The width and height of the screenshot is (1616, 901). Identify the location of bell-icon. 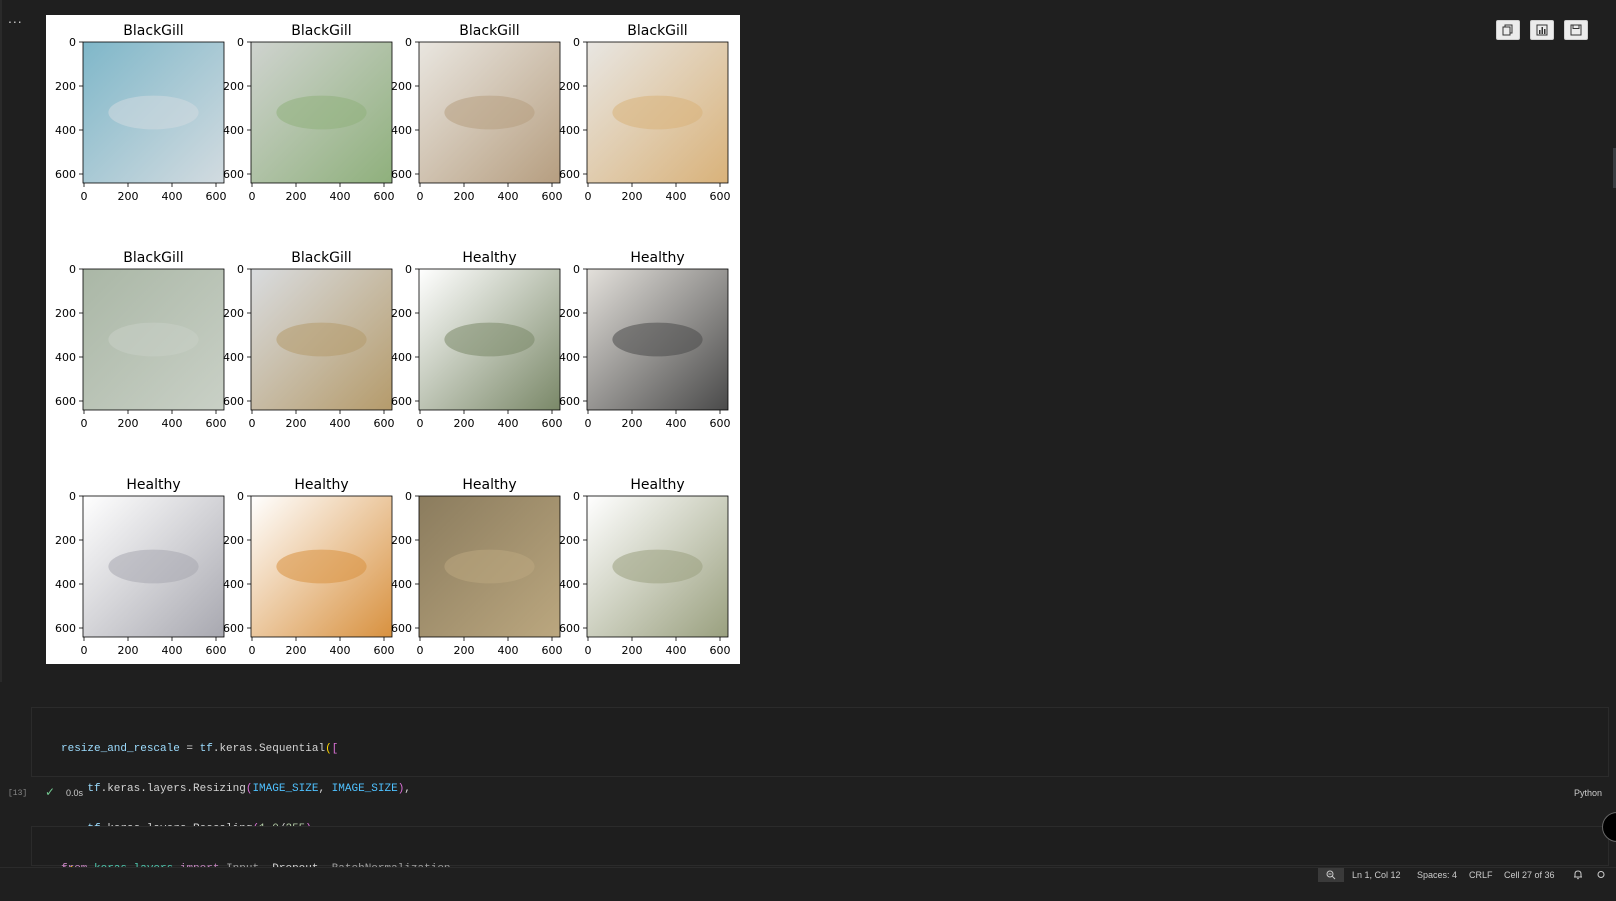
(1578, 875).